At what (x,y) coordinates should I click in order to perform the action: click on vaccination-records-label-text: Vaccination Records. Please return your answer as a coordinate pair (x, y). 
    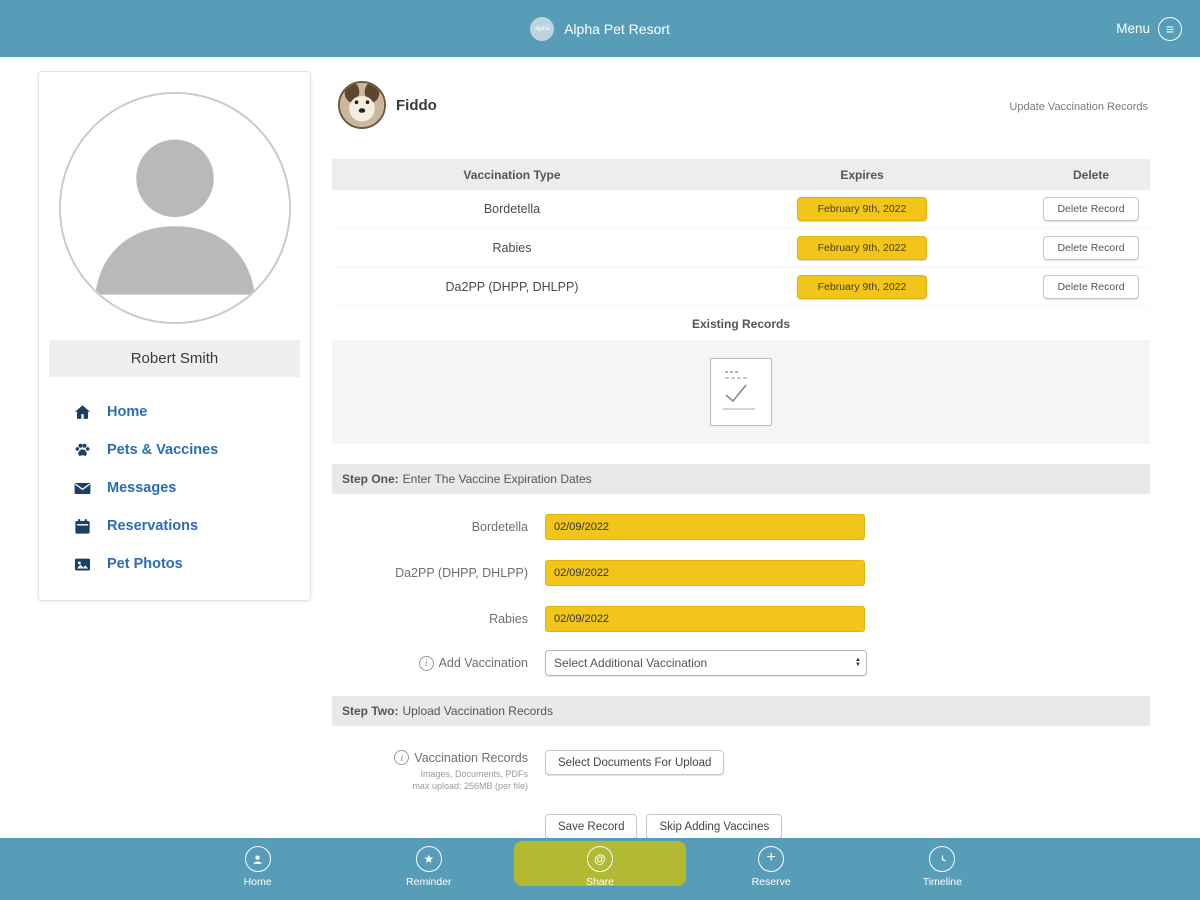
    Looking at the image, I should click on (471, 757).